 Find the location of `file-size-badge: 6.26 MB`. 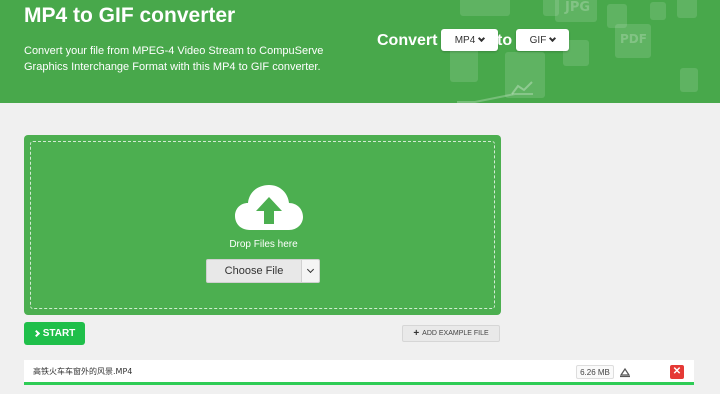

file-size-badge: 6.26 MB is located at coordinates (595, 372).